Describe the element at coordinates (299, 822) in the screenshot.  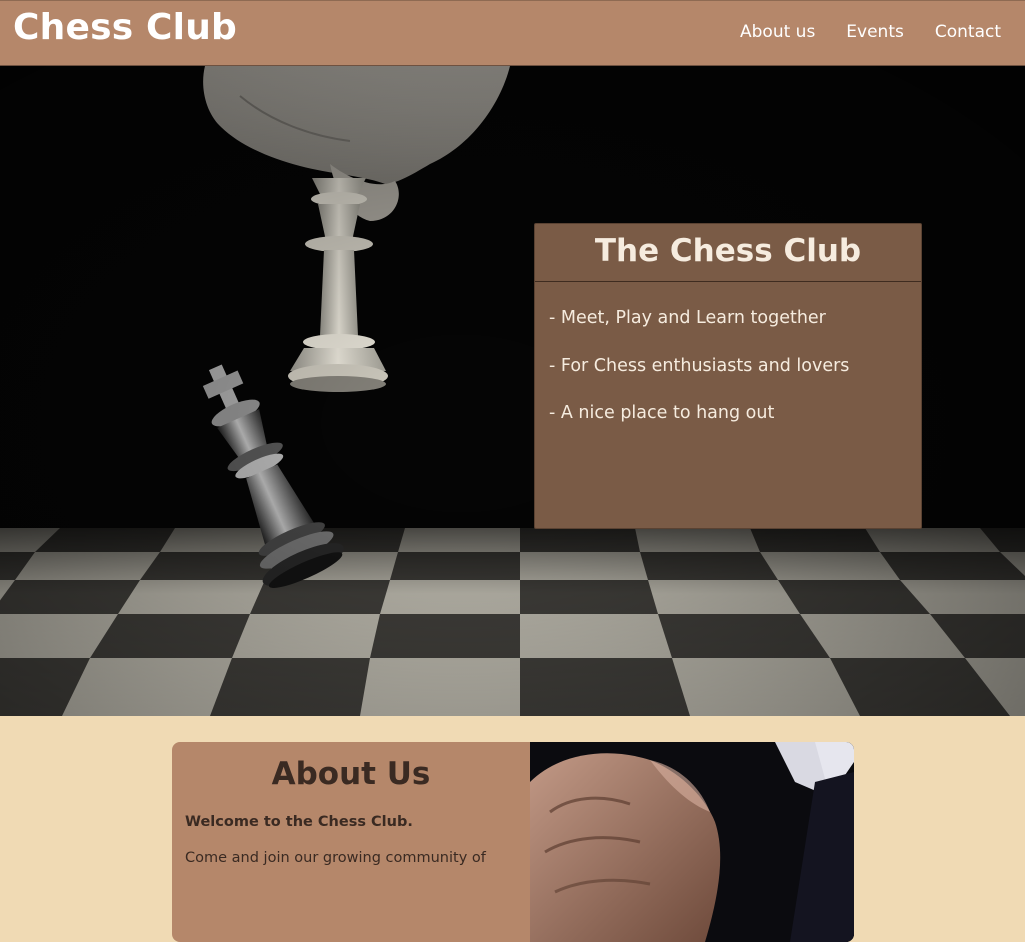
I see `about-welcome-text: Welcome to the Chess Club.` at that location.